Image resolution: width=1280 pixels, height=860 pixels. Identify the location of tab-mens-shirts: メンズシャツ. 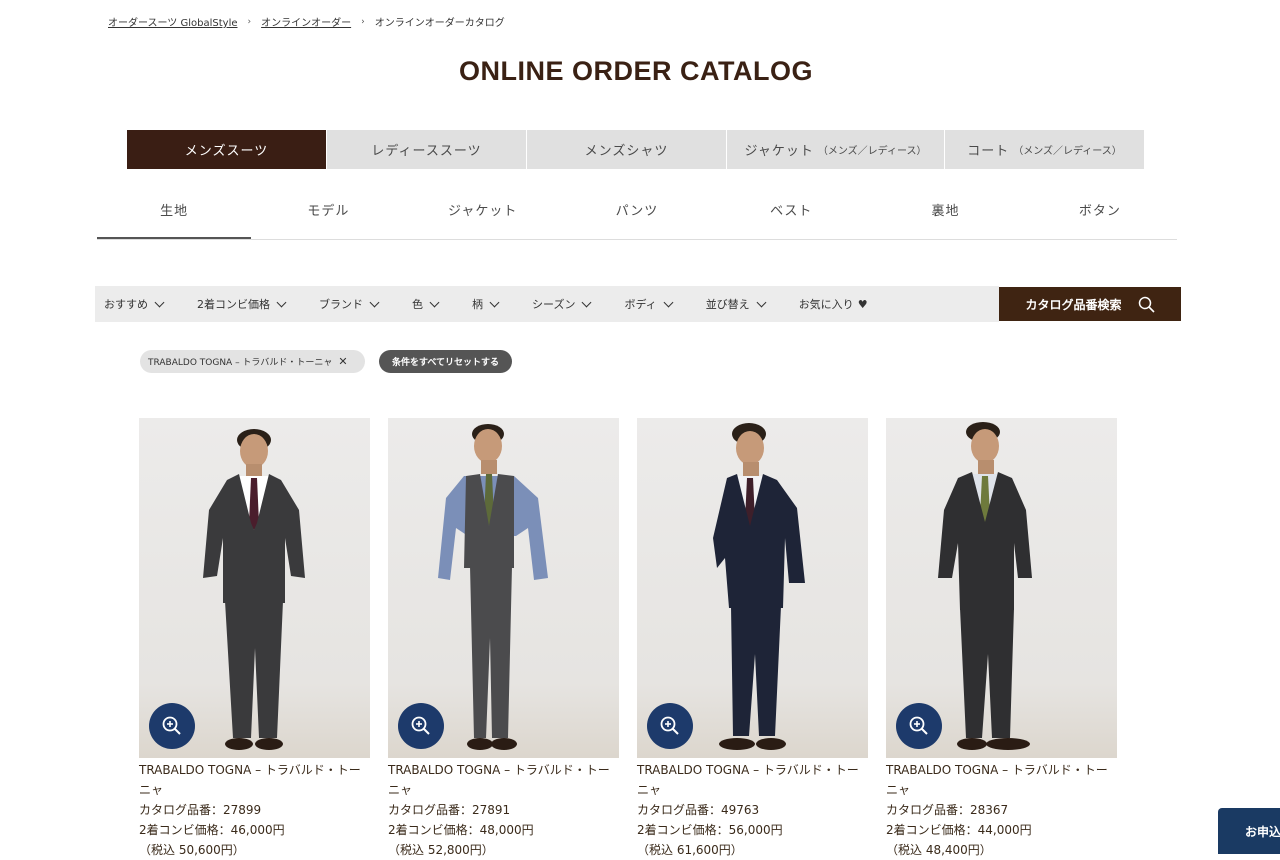
(626, 149).